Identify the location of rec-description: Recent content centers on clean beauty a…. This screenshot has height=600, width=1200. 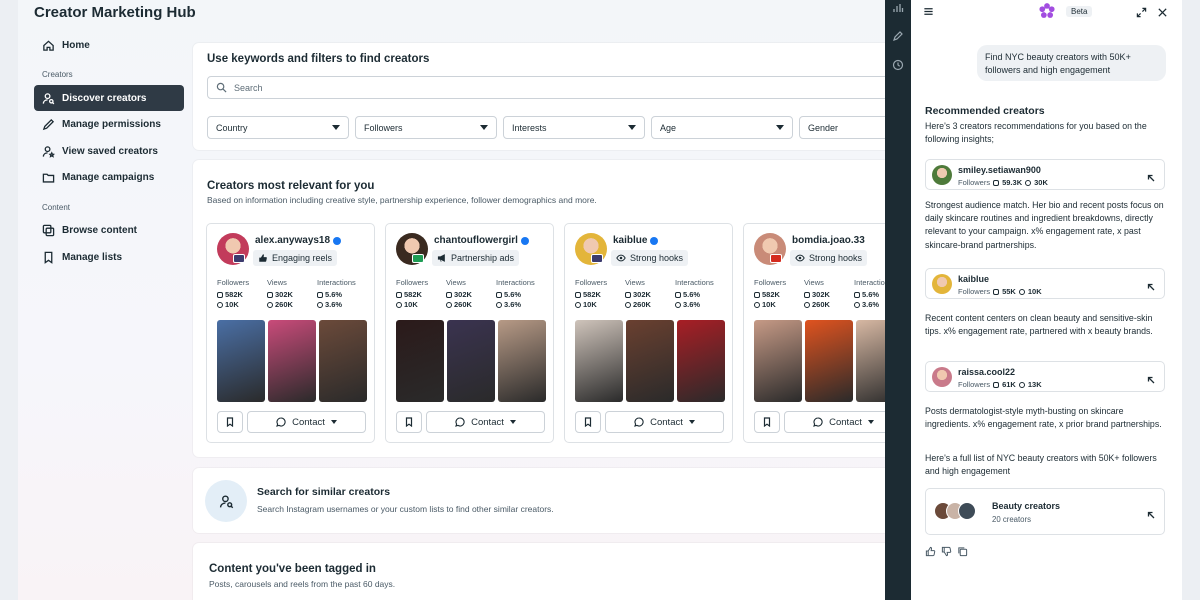
(1039, 325).